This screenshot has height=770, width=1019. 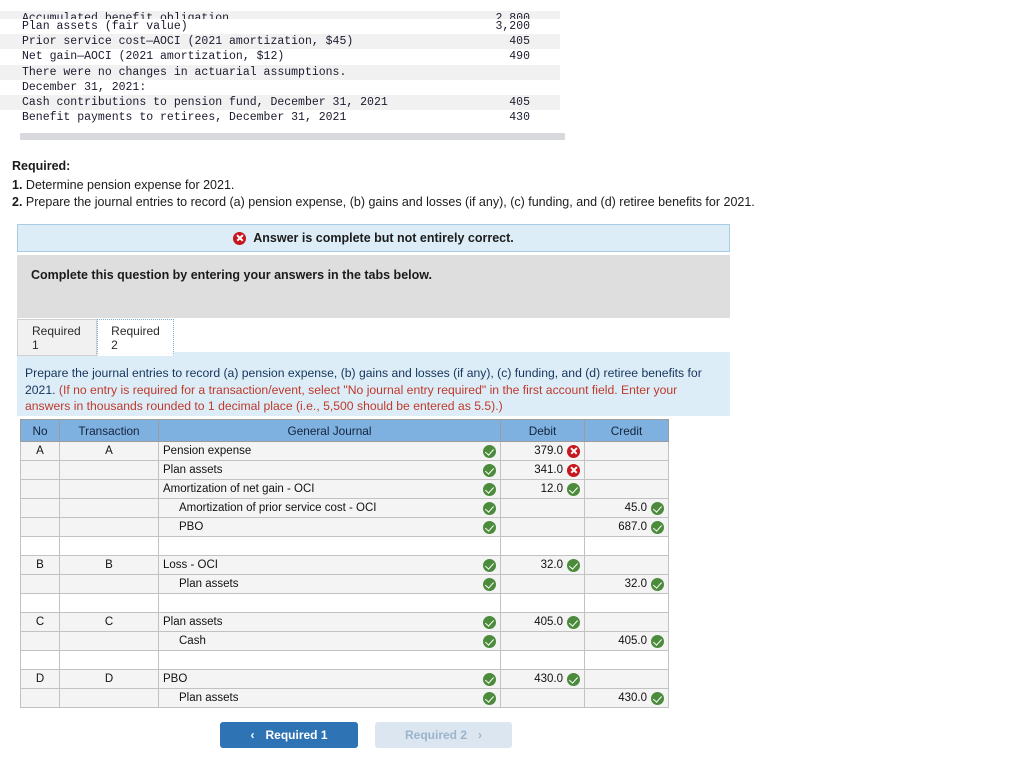 I want to click on tab-required-2-label: Required 2, so click(x=135, y=337).